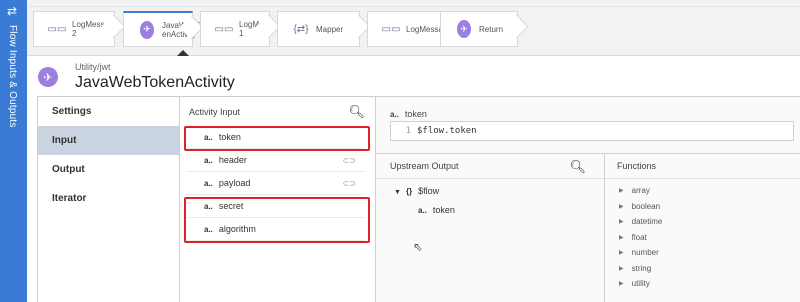 The image size is (800, 302). I want to click on function-group-label: number, so click(645, 253).